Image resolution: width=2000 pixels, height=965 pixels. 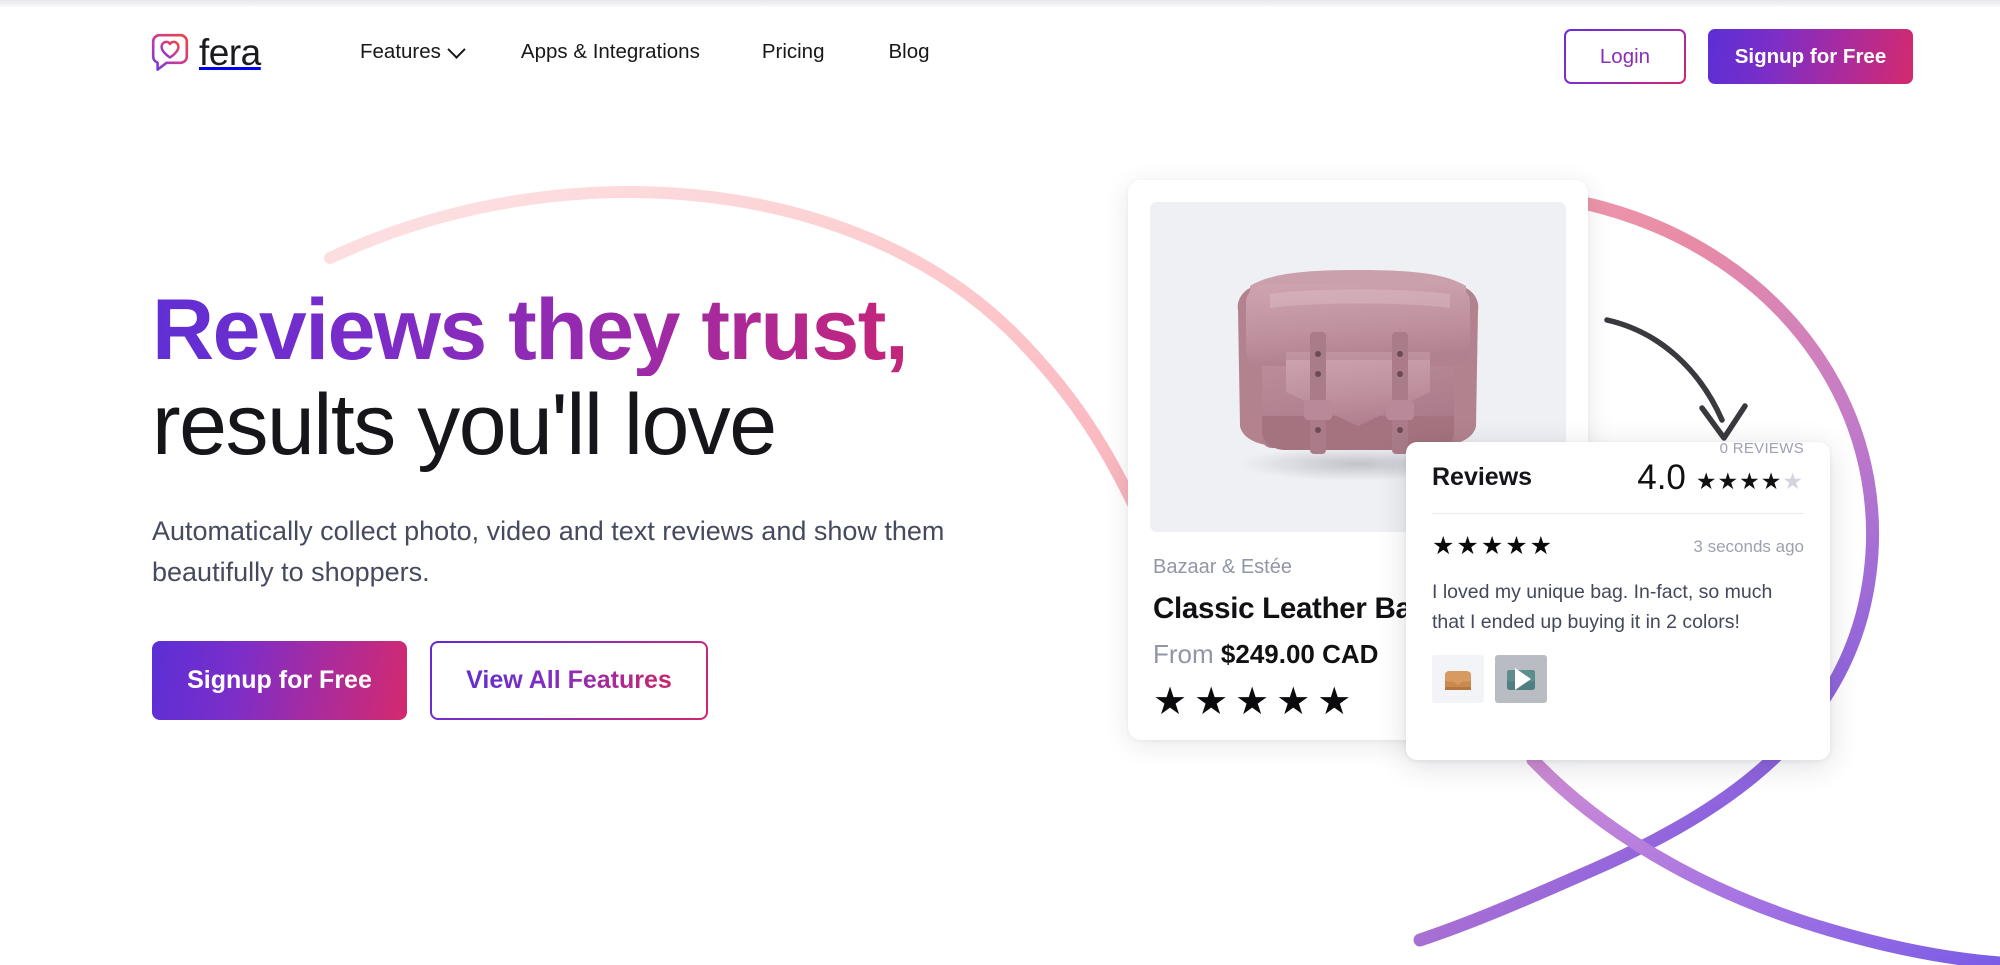 I want to click on hero-cta-row: Signup for Free View All Features, so click(x=602, y=681).